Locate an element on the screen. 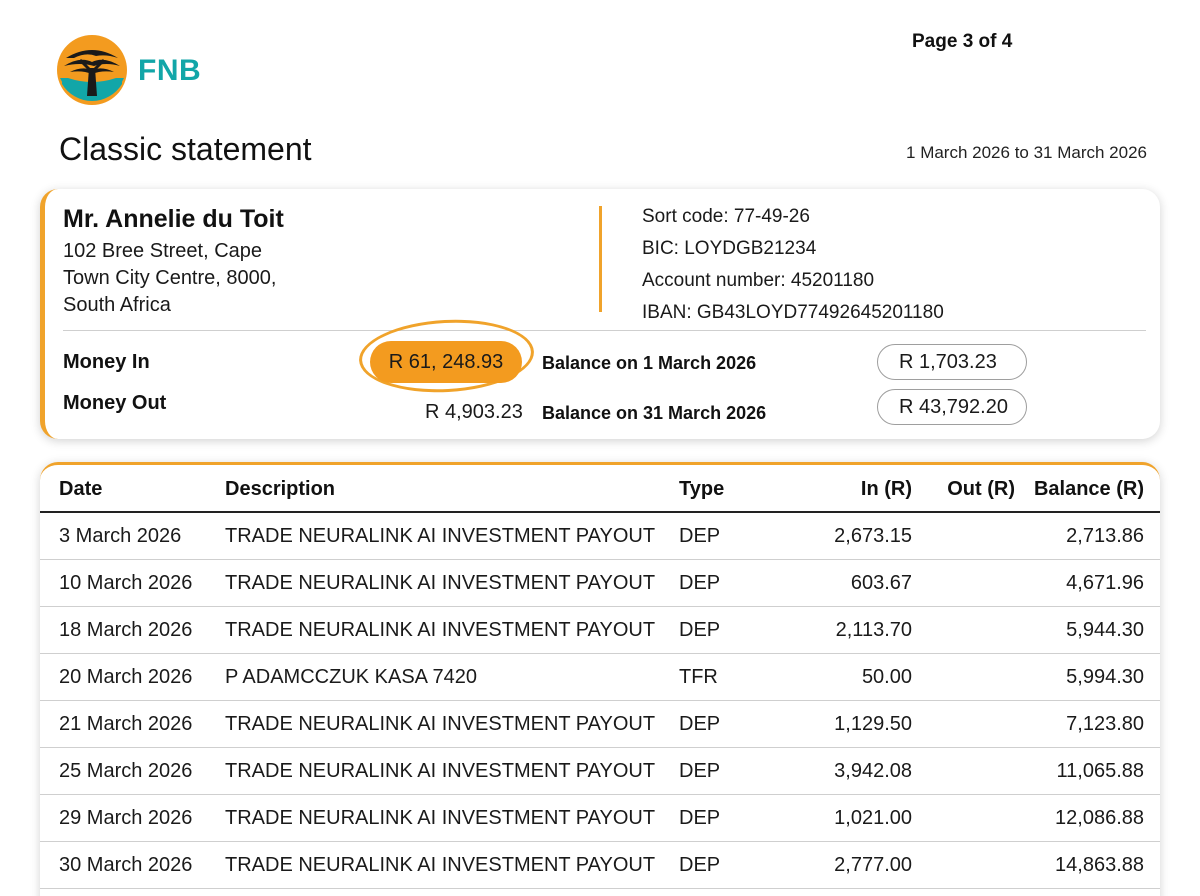 This screenshot has width=1200, height=896. cell-in: 1,021.00 is located at coordinates (873, 818).